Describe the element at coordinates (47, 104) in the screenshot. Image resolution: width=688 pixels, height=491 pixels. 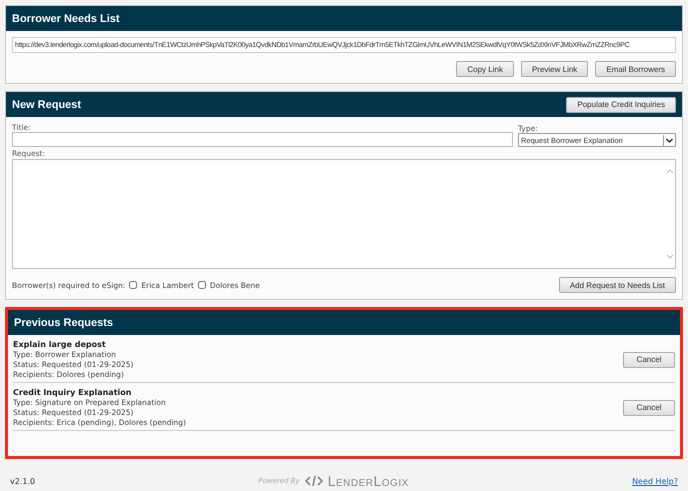
I see `panel-title: New Request` at that location.